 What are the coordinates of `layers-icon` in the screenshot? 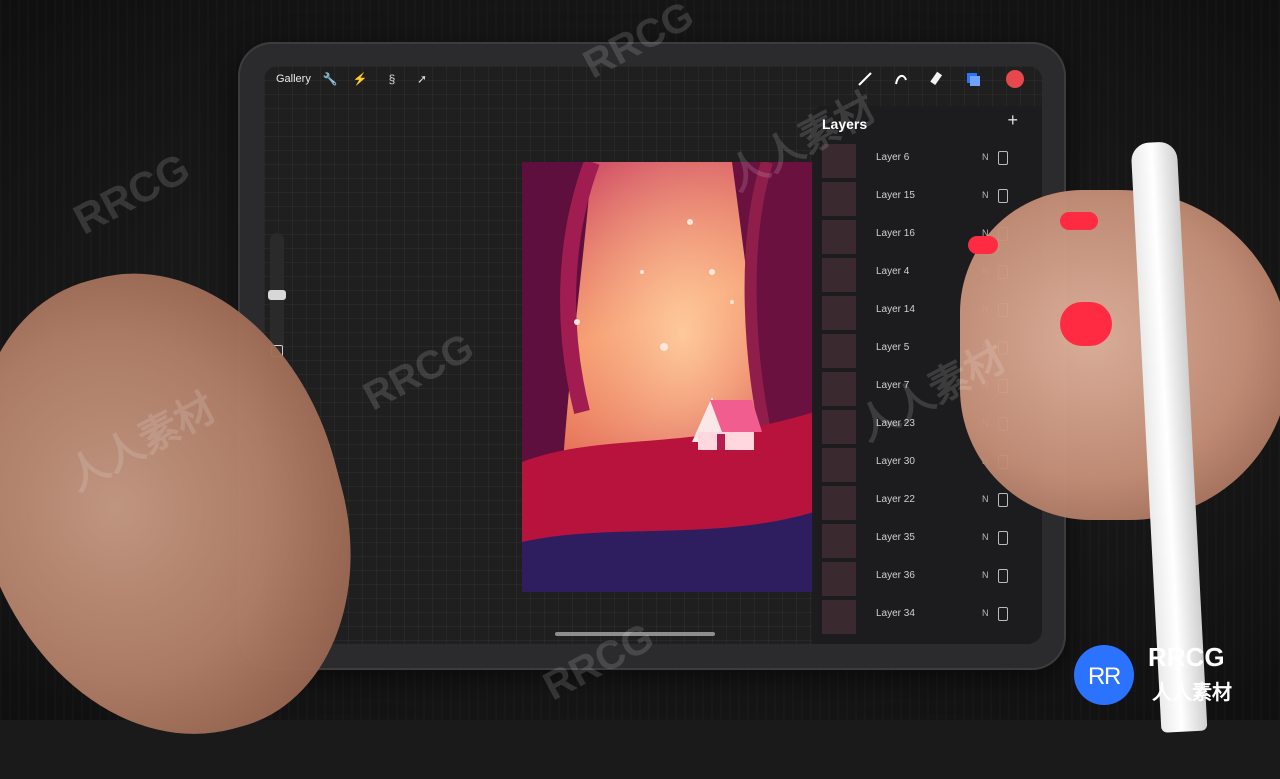 It's located at (973, 79).